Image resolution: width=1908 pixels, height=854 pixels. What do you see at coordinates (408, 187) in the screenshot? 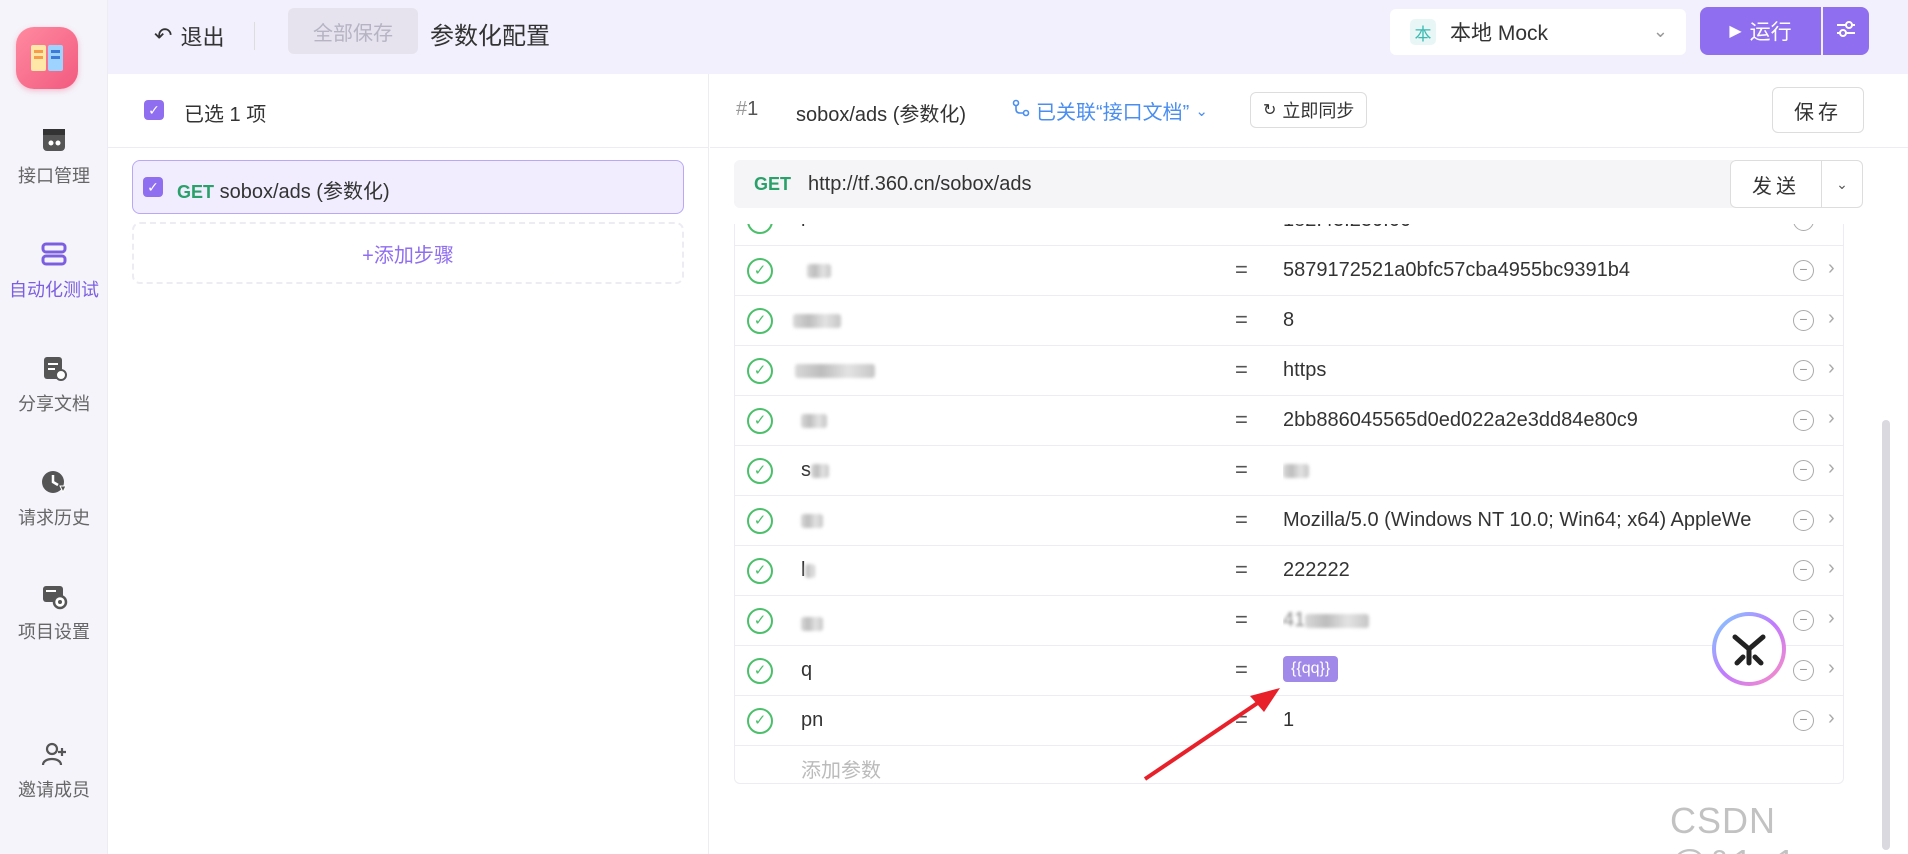
I see `step-item: ✓ GET sobox/ads (参数化)` at bounding box center [408, 187].